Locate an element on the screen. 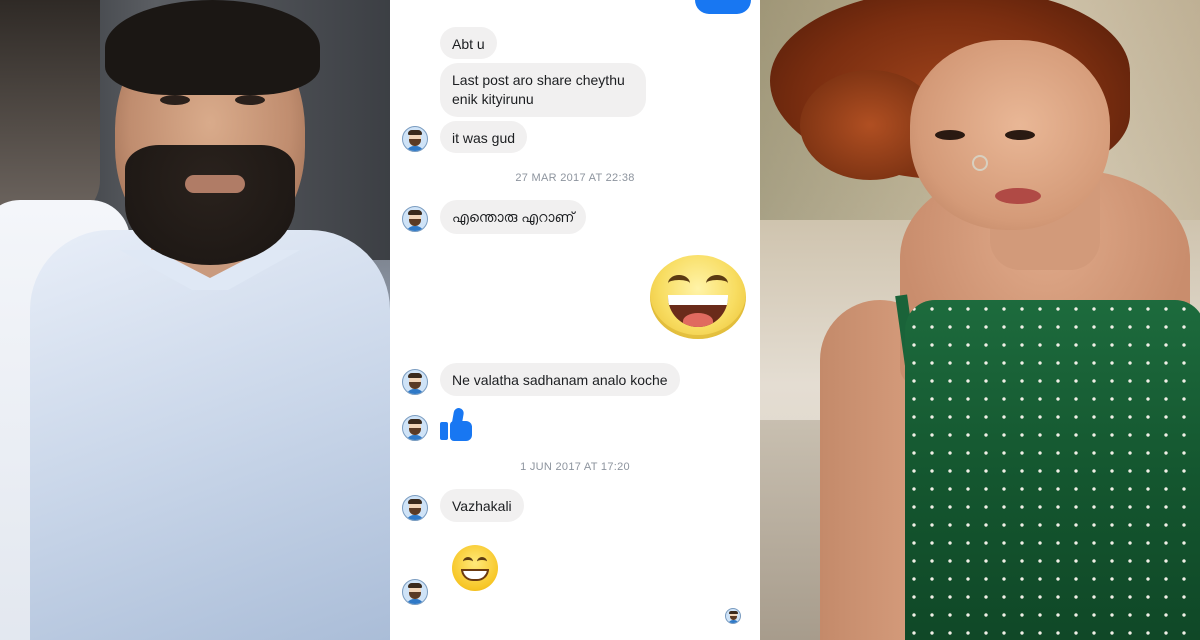 The image size is (1200, 640). left-photo-beard is located at coordinates (210, 205).